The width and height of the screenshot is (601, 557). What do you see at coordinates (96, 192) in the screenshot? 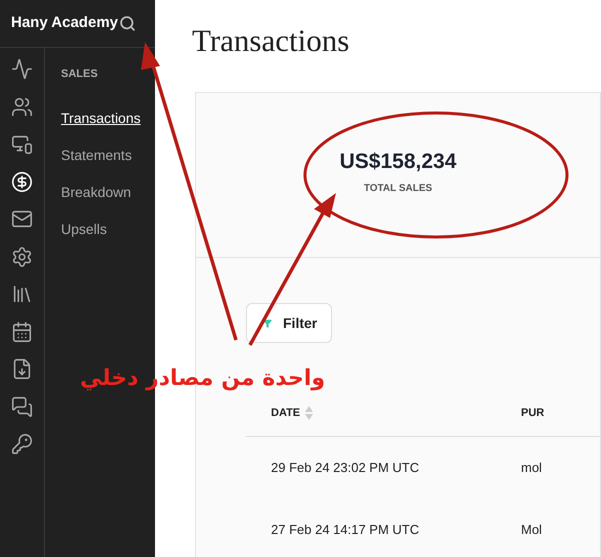
I see `submenu-link: Breakdown` at bounding box center [96, 192].